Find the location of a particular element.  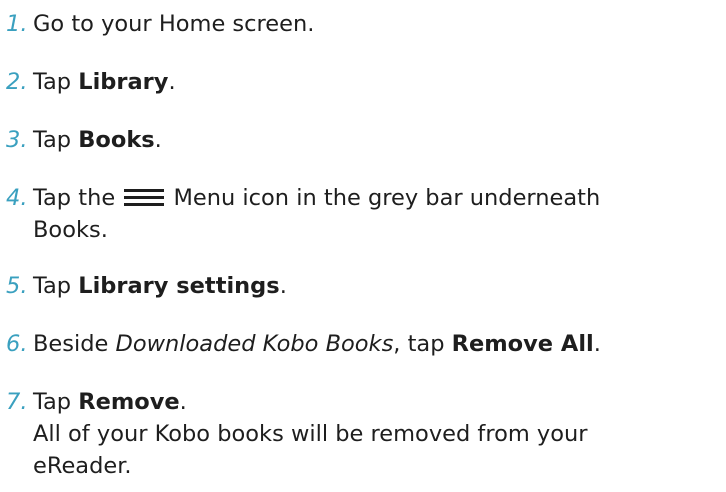

step-text-plain: Go to your Home screen. is located at coordinates (174, 24).